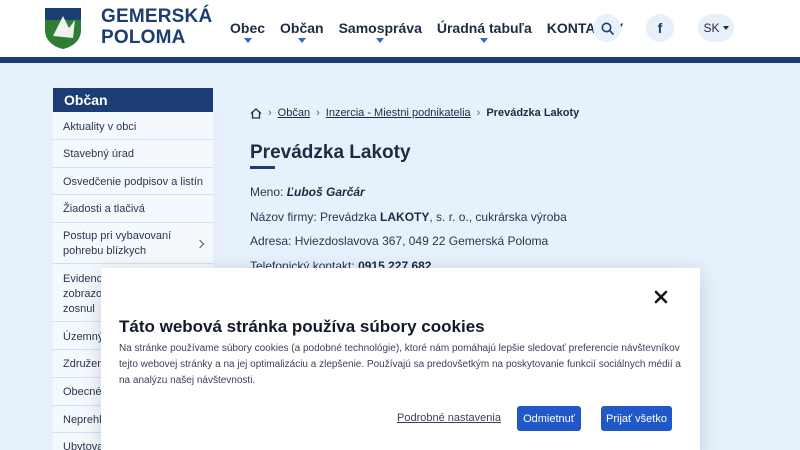 The height and width of the screenshot is (450, 800). Describe the element at coordinates (294, 113) in the screenshot. I see `breadcrumb-link-obcan: Občan` at that location.